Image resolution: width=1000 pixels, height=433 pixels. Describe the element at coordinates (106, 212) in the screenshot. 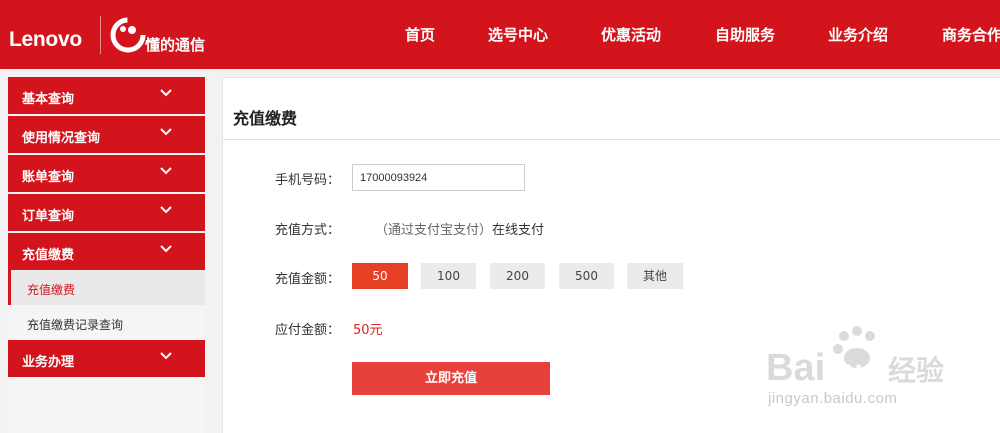

I see `sidebar-item-order-query: 订单查询` at that location.